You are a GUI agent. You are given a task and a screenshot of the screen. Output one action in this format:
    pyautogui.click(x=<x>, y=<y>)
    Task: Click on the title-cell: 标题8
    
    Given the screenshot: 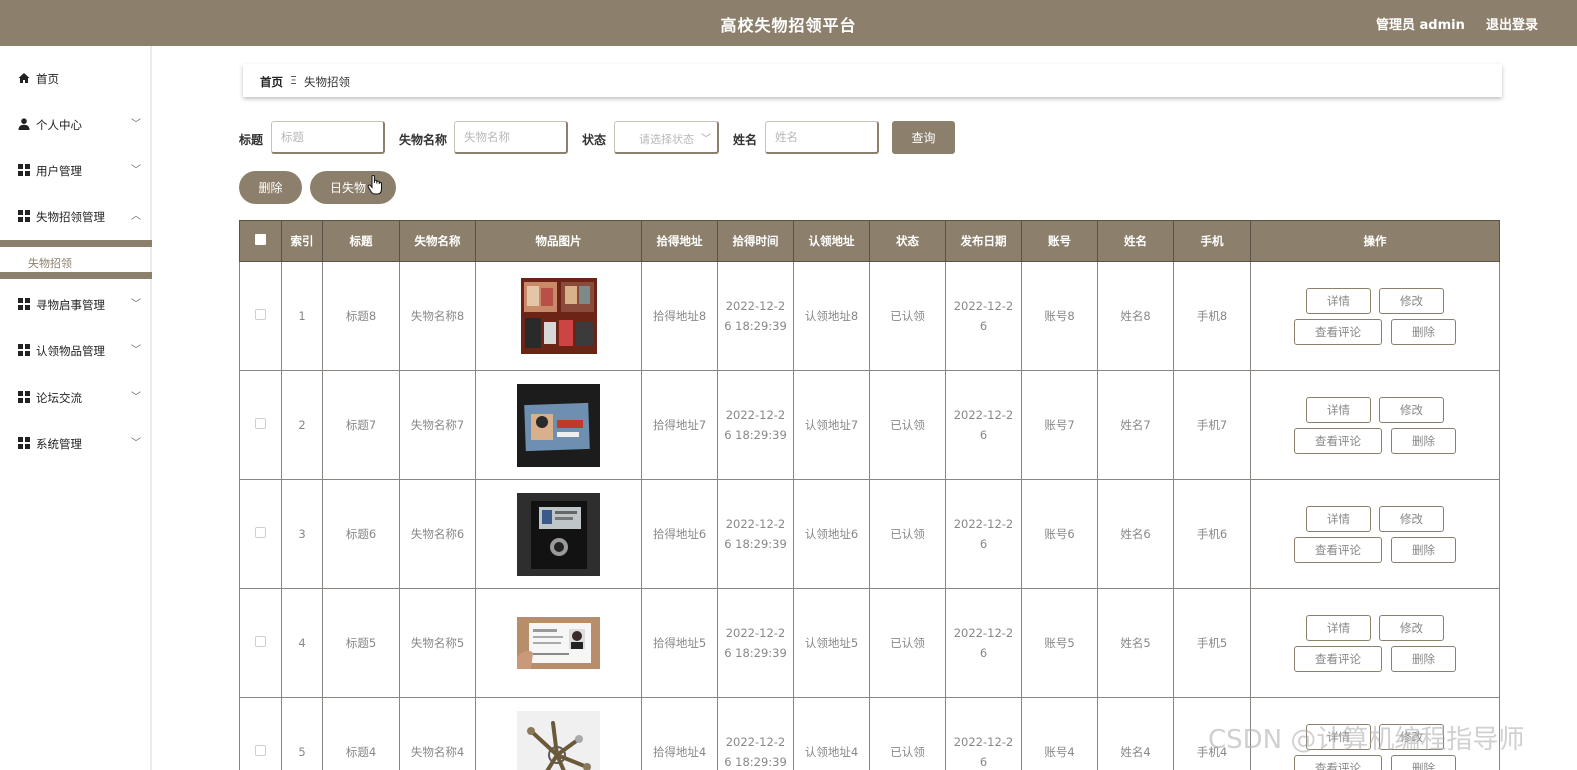 What is the action you would take?
    pyautogui.click(x=361, y=316)
    